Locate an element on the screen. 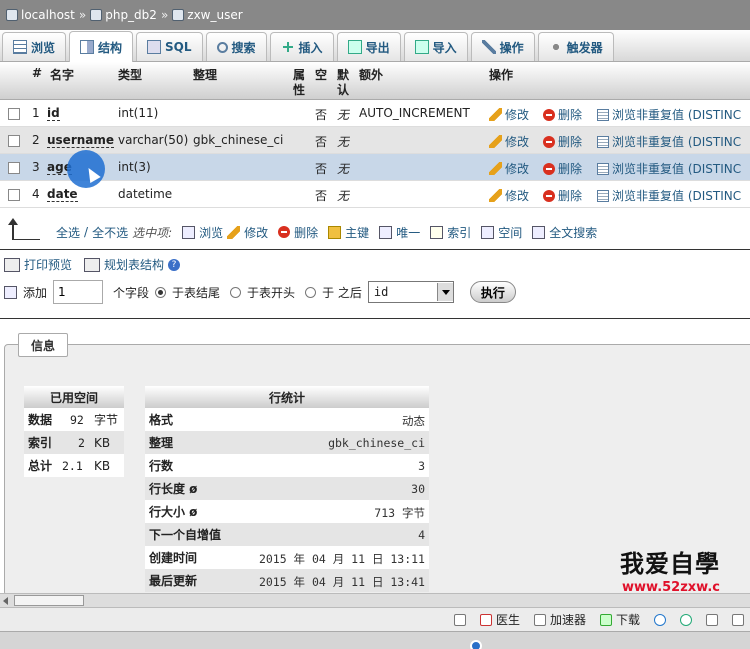  breadcrumb-table: zxw_user is located at coordinates (207, 15).